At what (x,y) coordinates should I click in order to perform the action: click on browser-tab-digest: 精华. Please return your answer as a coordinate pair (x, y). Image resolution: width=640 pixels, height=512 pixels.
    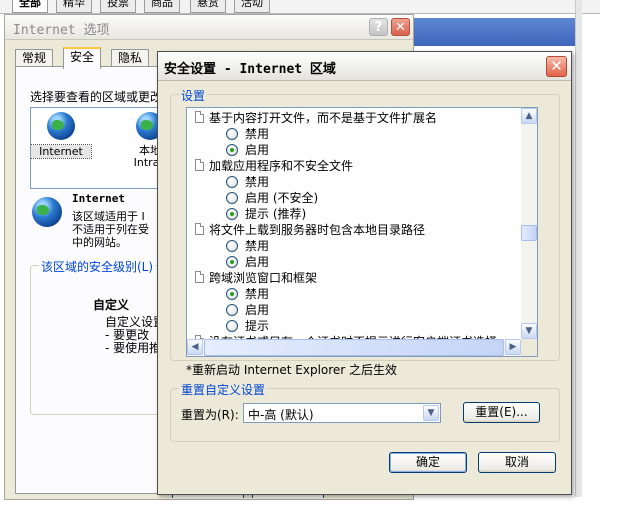
    Looking at the image, I should click on (74, 6).